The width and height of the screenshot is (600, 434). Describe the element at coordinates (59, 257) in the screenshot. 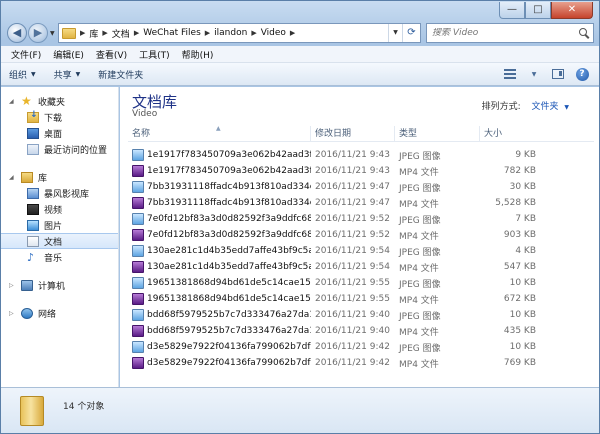

I see `nav-music: ♪ 音乐` at that location.